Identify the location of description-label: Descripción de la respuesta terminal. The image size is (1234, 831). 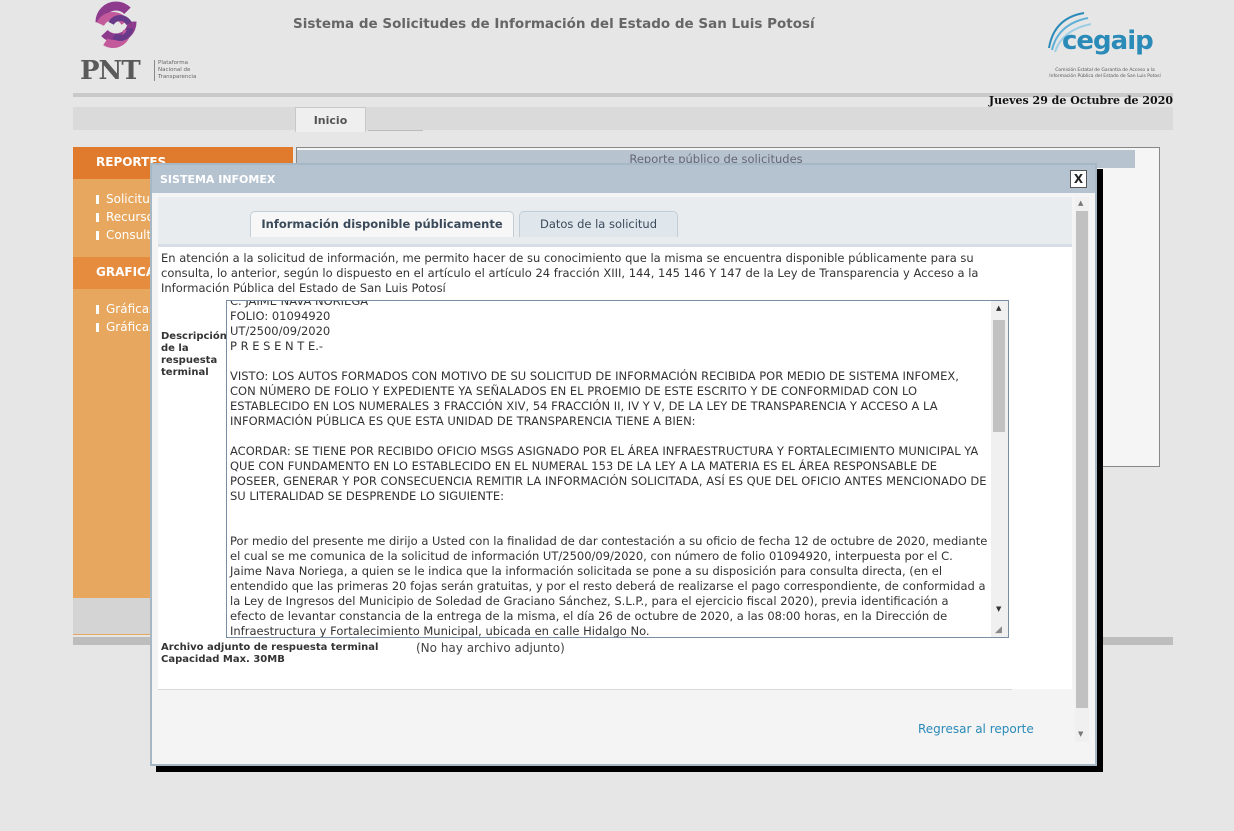
(194, 354).